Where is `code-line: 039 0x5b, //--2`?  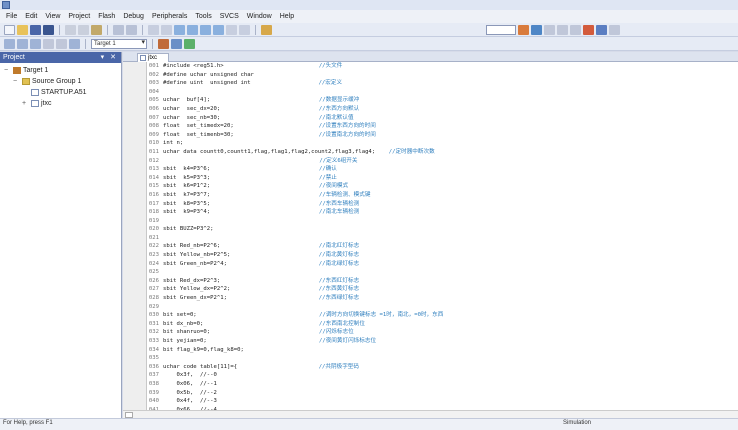 code-line: 039 0x5b, //--2 is located at coordinates (442, 393).